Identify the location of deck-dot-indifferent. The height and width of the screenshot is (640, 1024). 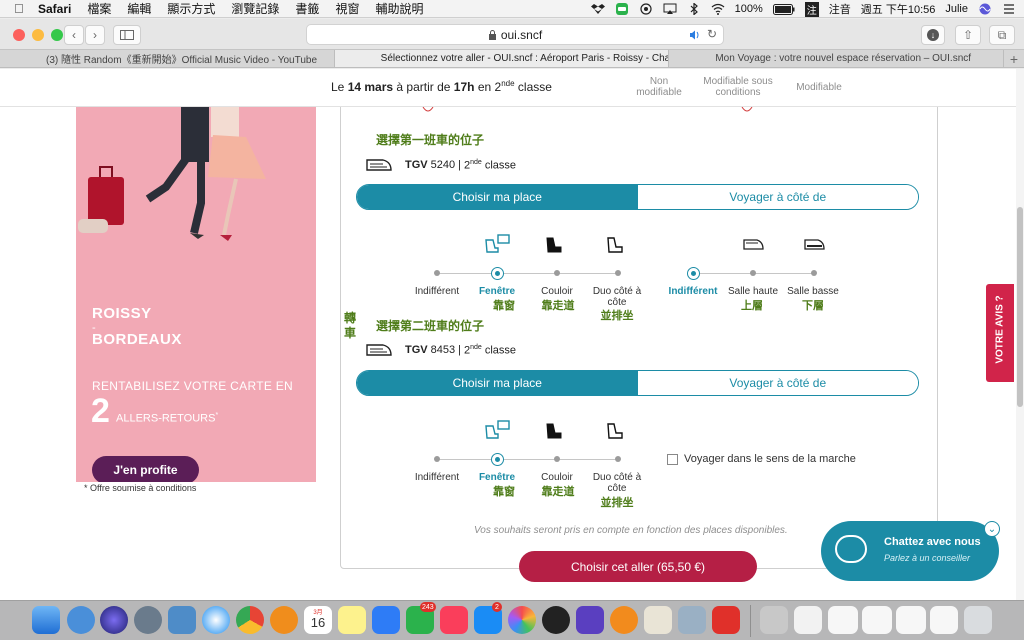
(693, 273).